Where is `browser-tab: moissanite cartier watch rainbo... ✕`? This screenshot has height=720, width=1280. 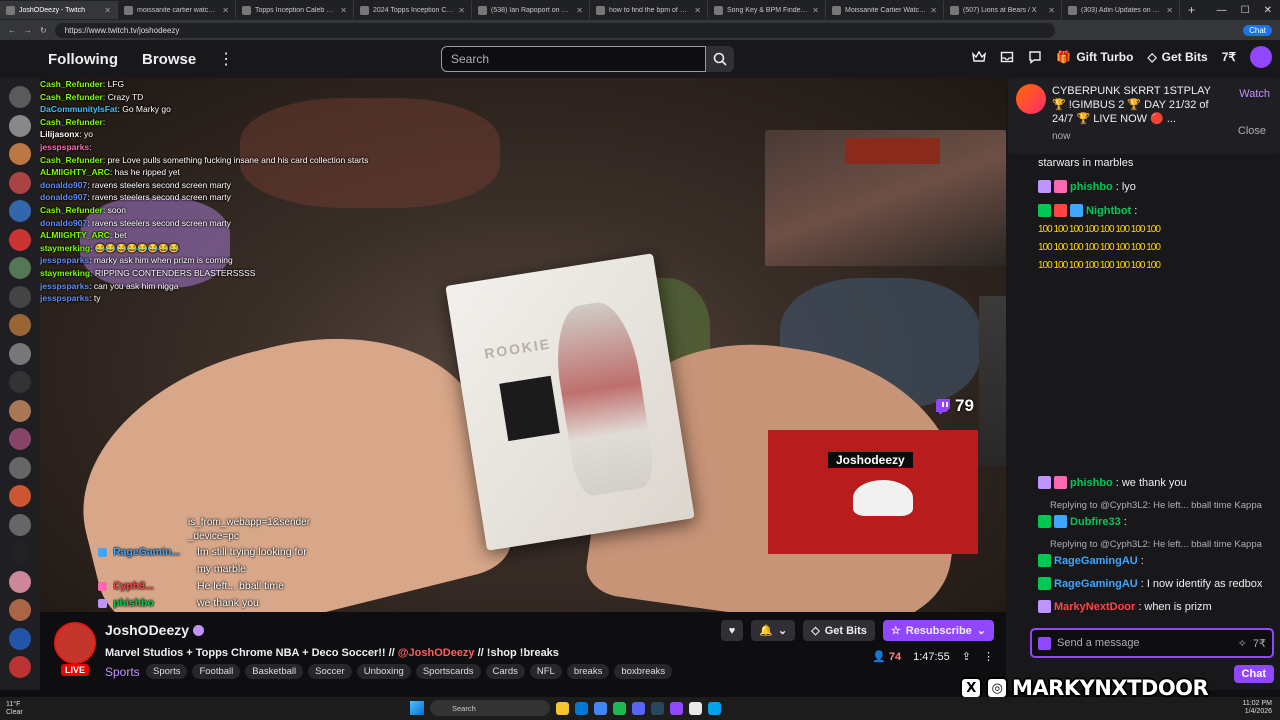 browser-tab: moissanite cartier watch rainbo... ✕ is located at coordinates (177, 10).